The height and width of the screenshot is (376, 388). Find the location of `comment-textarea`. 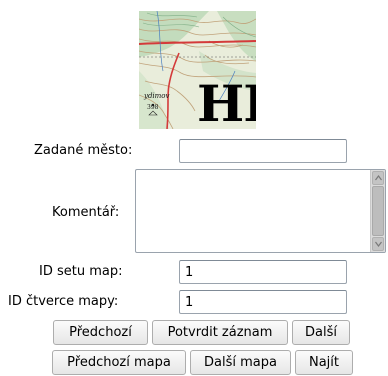

comment-textarea is located at coordinates (253, 211).